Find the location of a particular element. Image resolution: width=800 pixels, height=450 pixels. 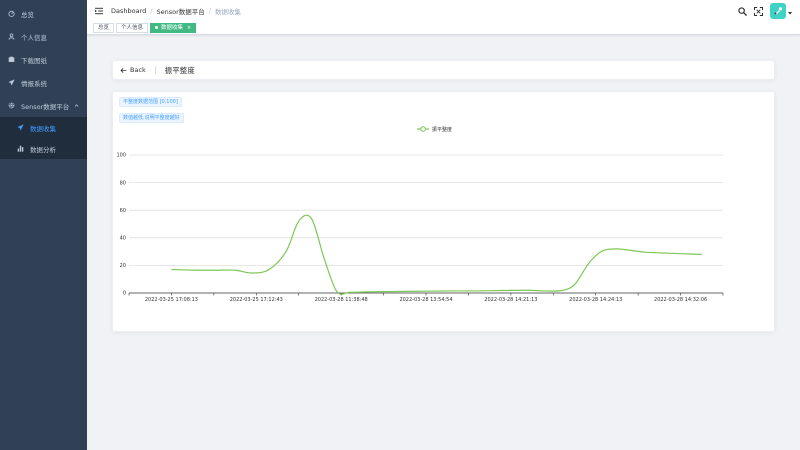

right-menu is located at coordinates (765, 11).